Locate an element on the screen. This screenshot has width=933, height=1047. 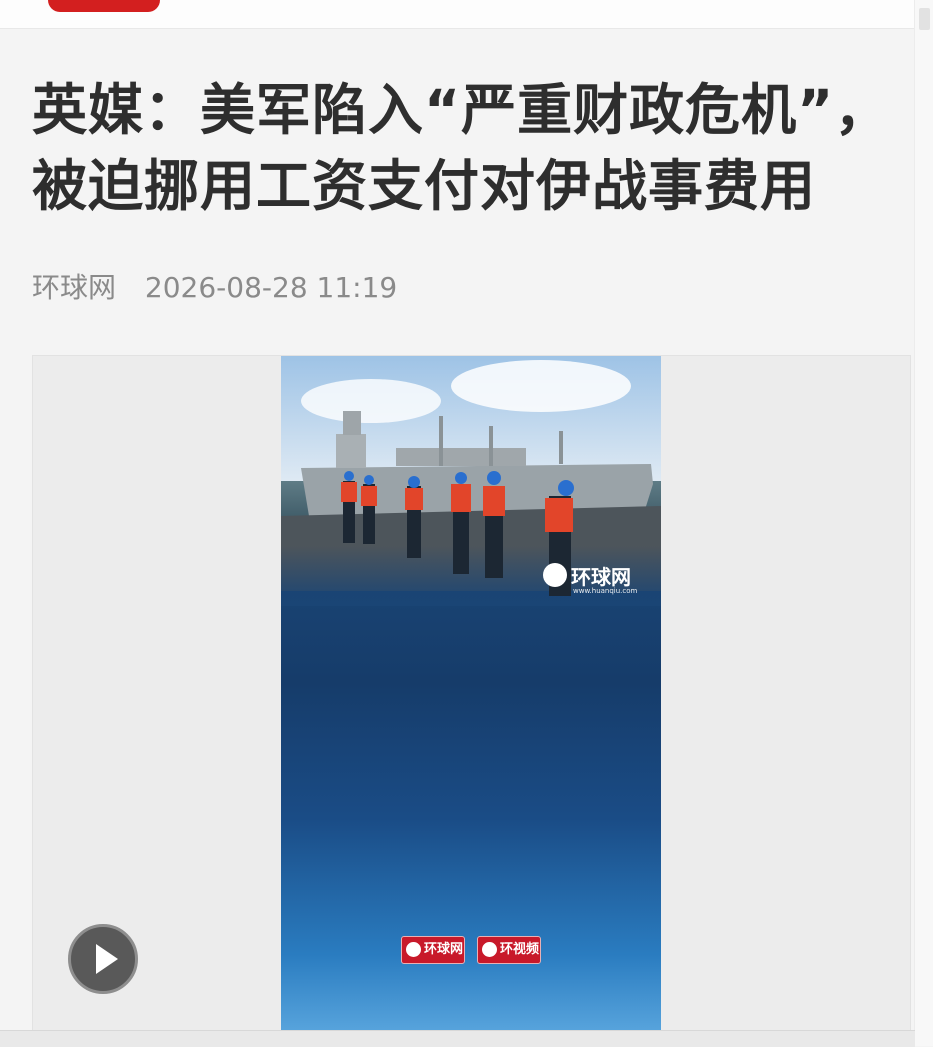
badge-label: 环视频 is located at coordinates (520, 949).